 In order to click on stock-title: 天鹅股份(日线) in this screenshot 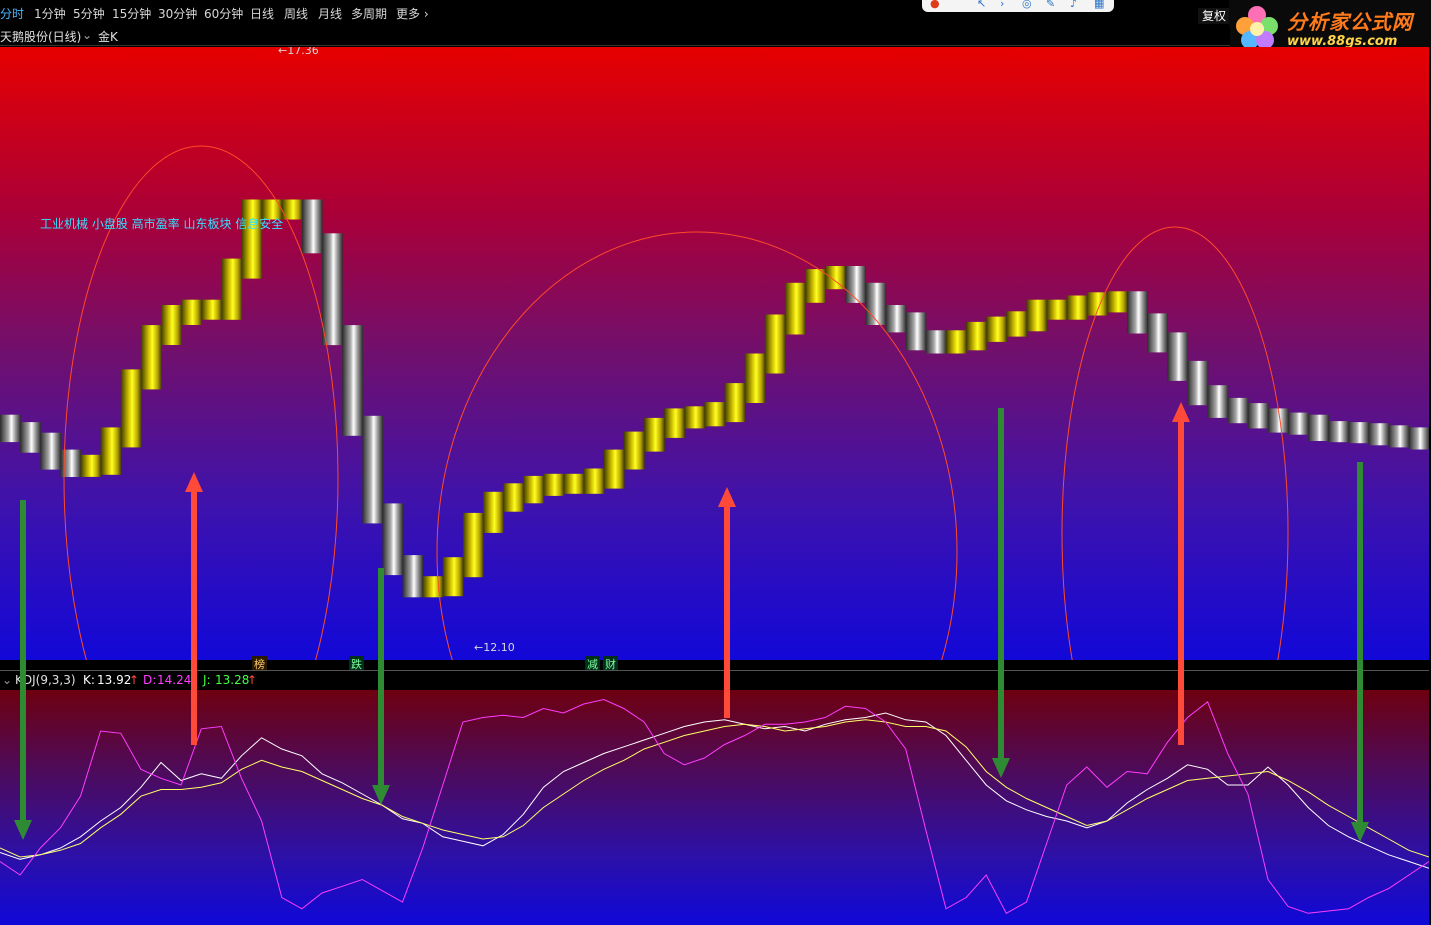, I will do `click(41, 37)`.